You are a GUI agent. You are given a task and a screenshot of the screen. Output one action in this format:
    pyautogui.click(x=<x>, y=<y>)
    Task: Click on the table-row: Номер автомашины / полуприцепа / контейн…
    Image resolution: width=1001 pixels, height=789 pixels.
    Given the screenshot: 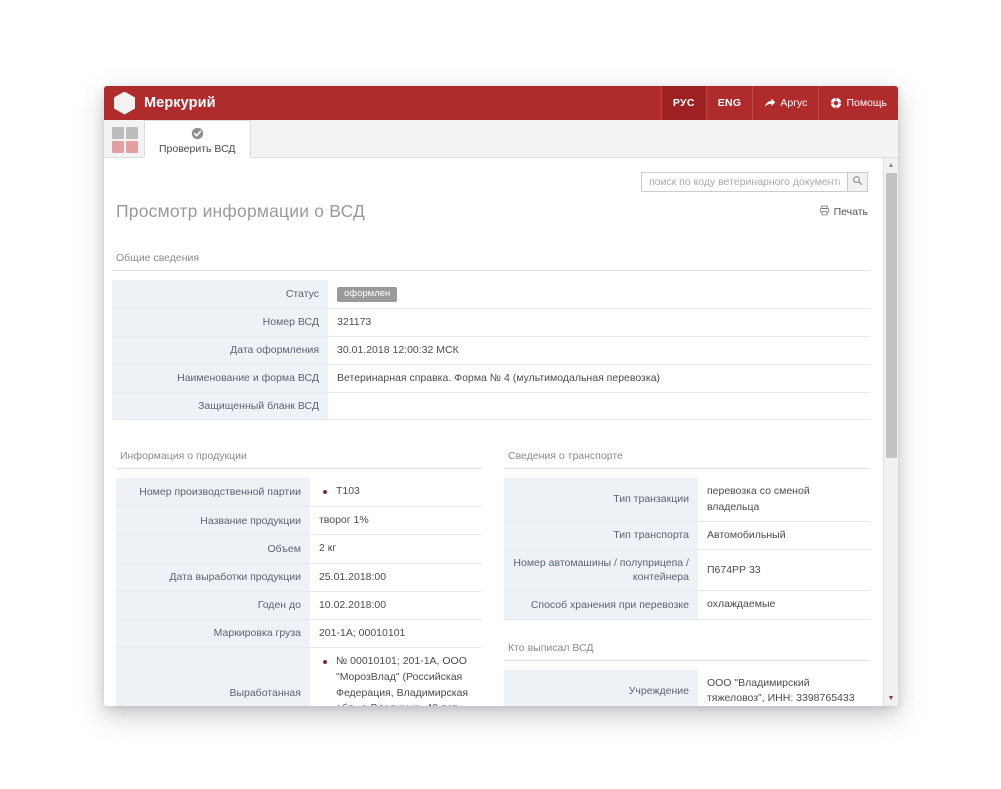 What is the action you would take?
    pyautogui.click(x=687, y=570)
    